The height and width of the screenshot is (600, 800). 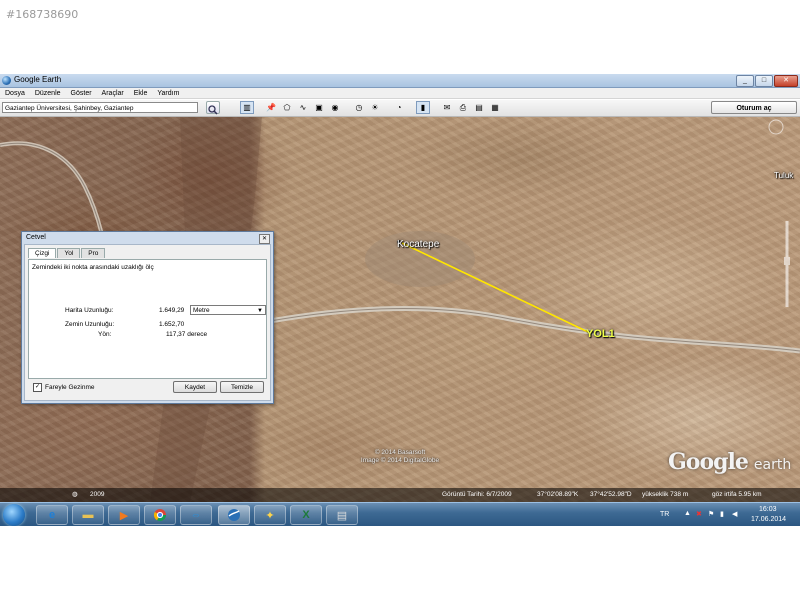 I want to click on main-road, so click(x=534, y=330).